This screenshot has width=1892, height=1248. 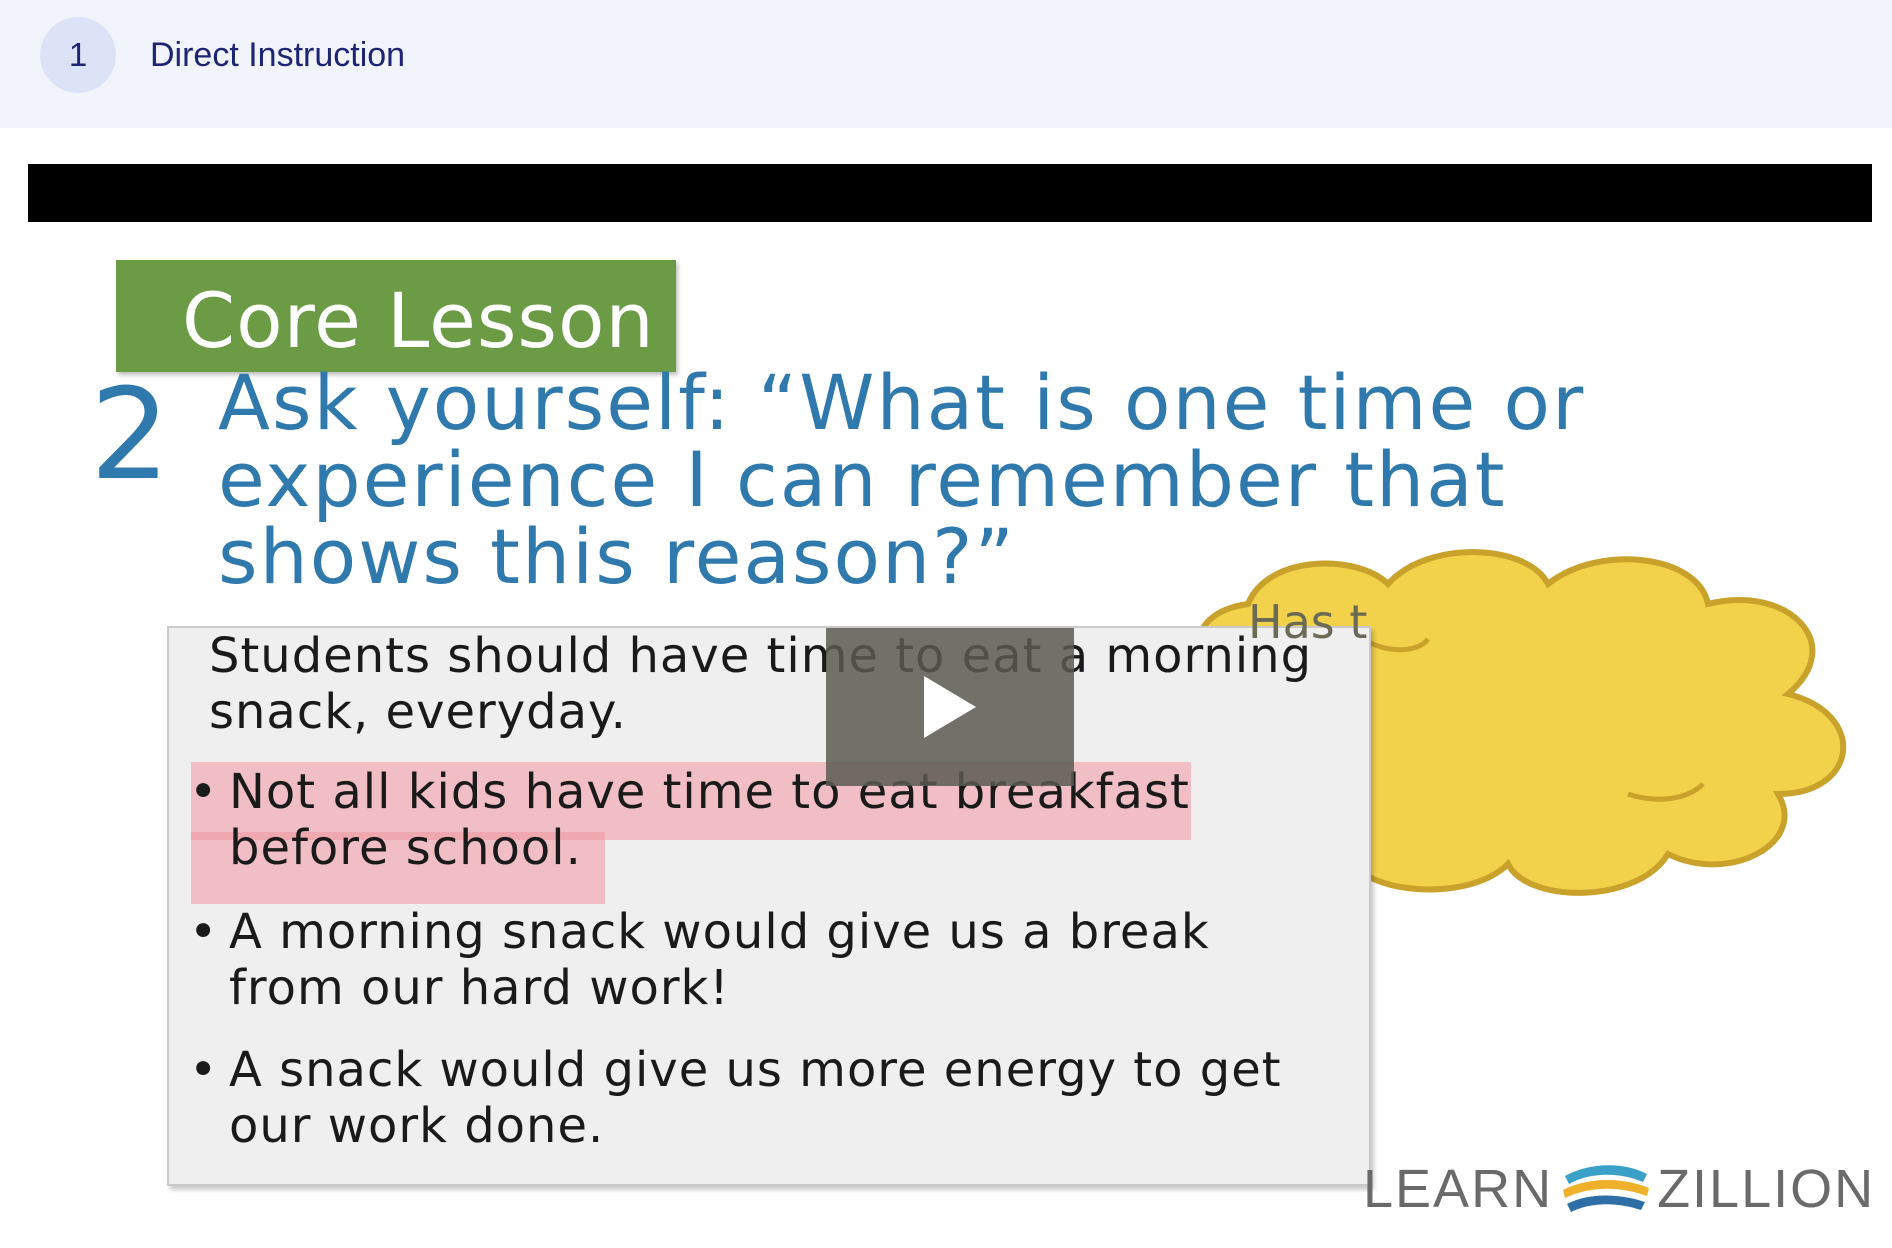 I want to click on core-lesson-label: Core Lesson, so click(x=418, y=320).